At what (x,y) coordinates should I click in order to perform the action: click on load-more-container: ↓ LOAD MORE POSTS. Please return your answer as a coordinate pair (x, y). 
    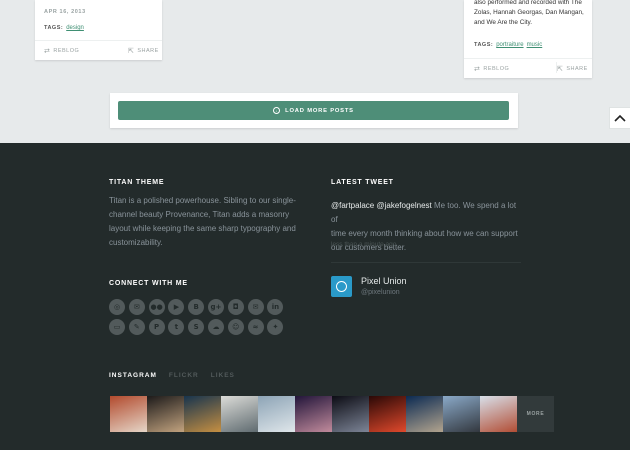
    Looking at the image, I should click on (314, 110).